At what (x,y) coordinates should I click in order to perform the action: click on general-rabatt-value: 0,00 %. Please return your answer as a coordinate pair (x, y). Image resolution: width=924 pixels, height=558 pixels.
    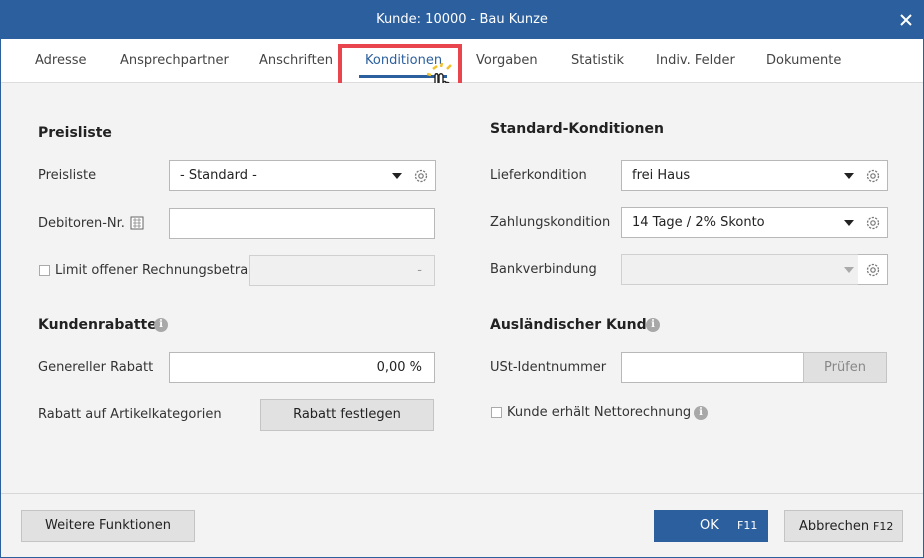
    Looking at the image, I should click on (399, 367).